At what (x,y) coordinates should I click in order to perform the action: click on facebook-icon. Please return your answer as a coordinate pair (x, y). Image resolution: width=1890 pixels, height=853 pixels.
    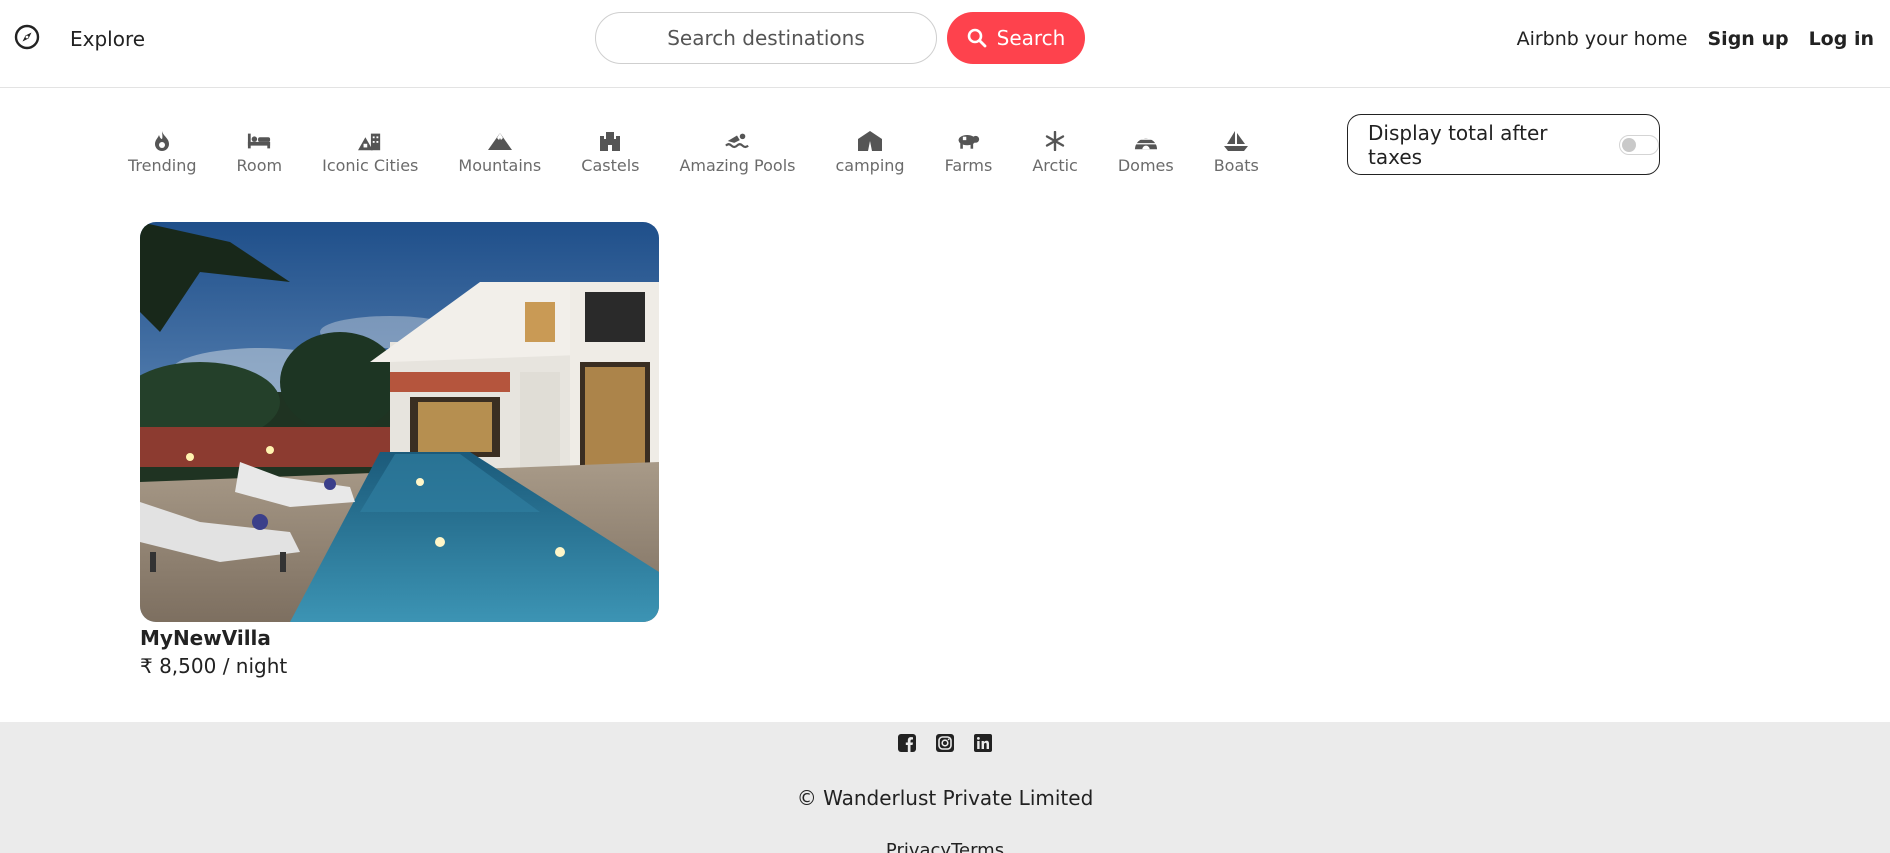
    Looking at the image, I should click on (907, 743).